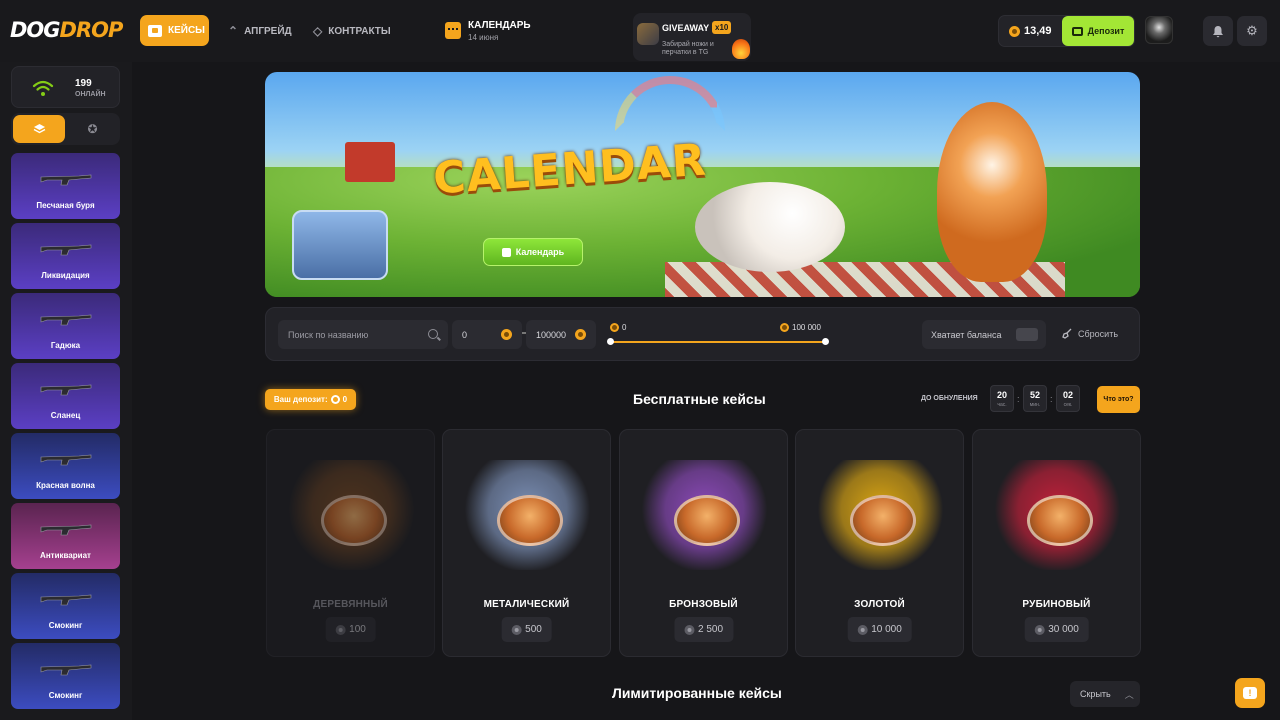 This screenshot has width=1280, height=720. Describe the element at coordinates (1106, 31) in the screenshot. I see `deposit-label: Депозит` at that location.